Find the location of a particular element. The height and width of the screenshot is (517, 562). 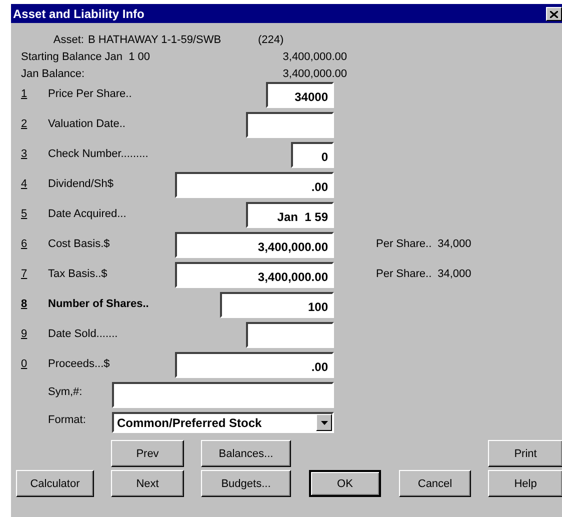

input-field: 0 is located at coordinates (312, 155).